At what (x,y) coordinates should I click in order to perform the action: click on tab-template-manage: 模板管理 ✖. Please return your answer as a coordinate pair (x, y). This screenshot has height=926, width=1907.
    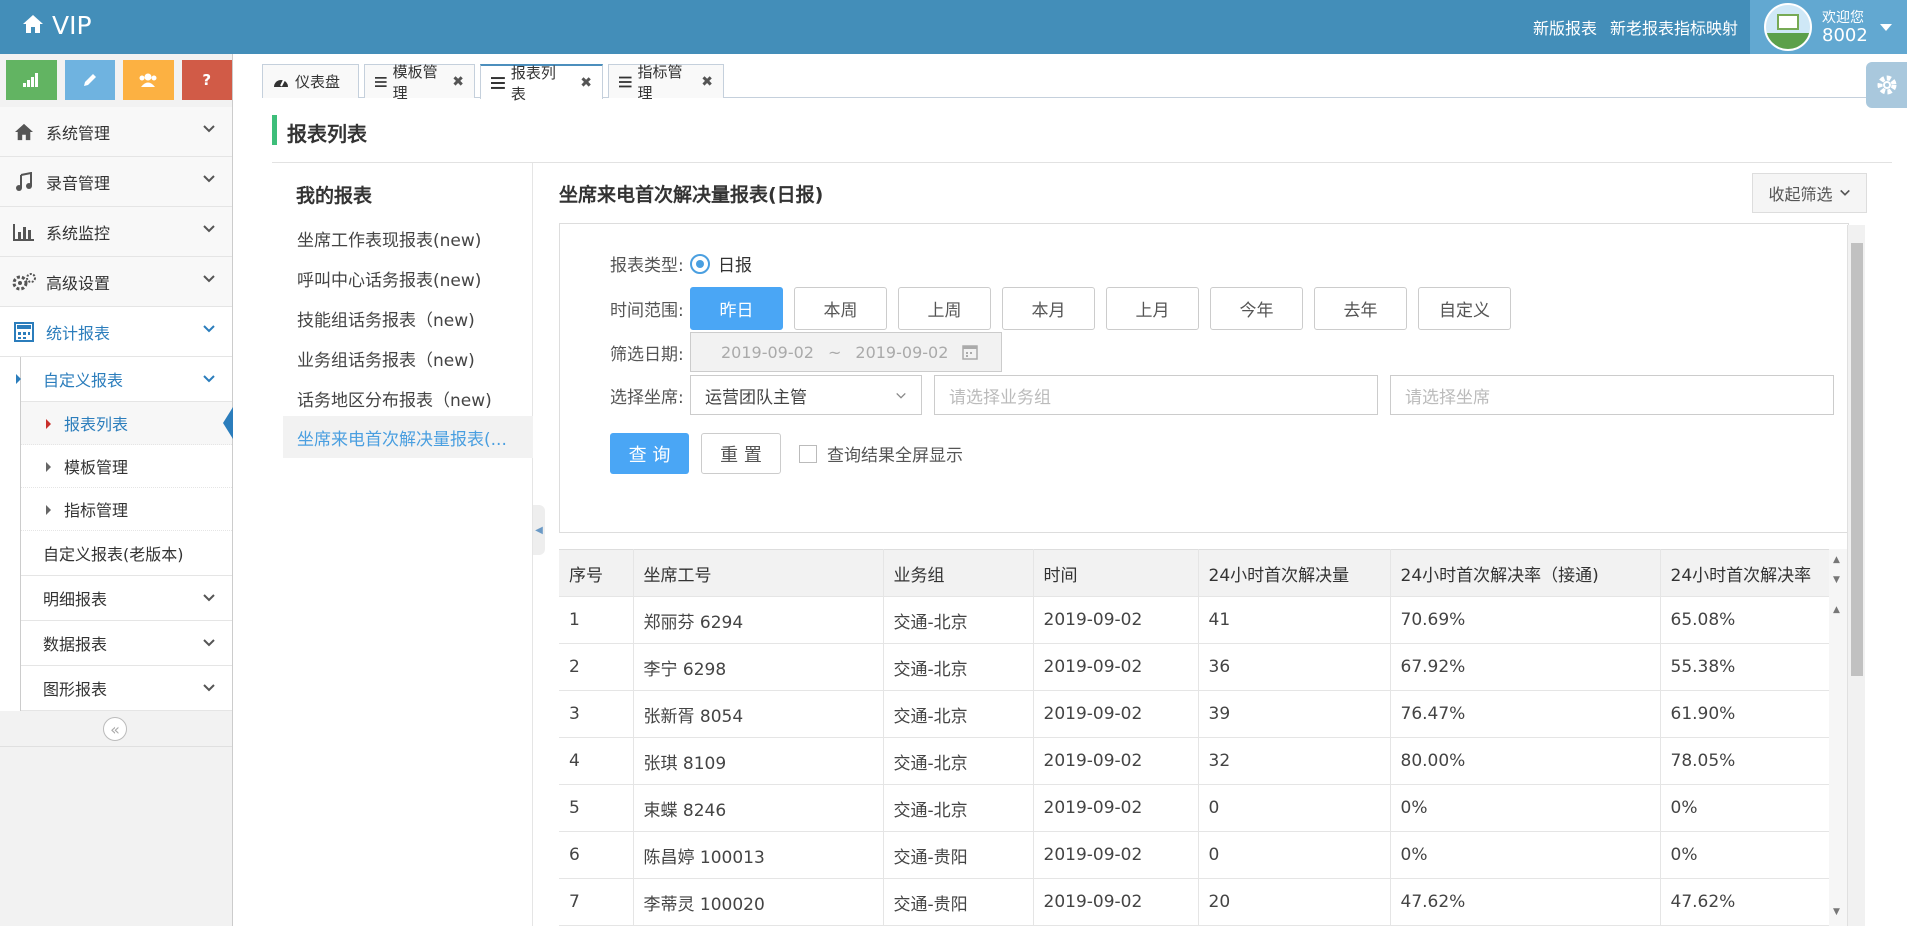
    Looking at the image, I should click on (419, 82).